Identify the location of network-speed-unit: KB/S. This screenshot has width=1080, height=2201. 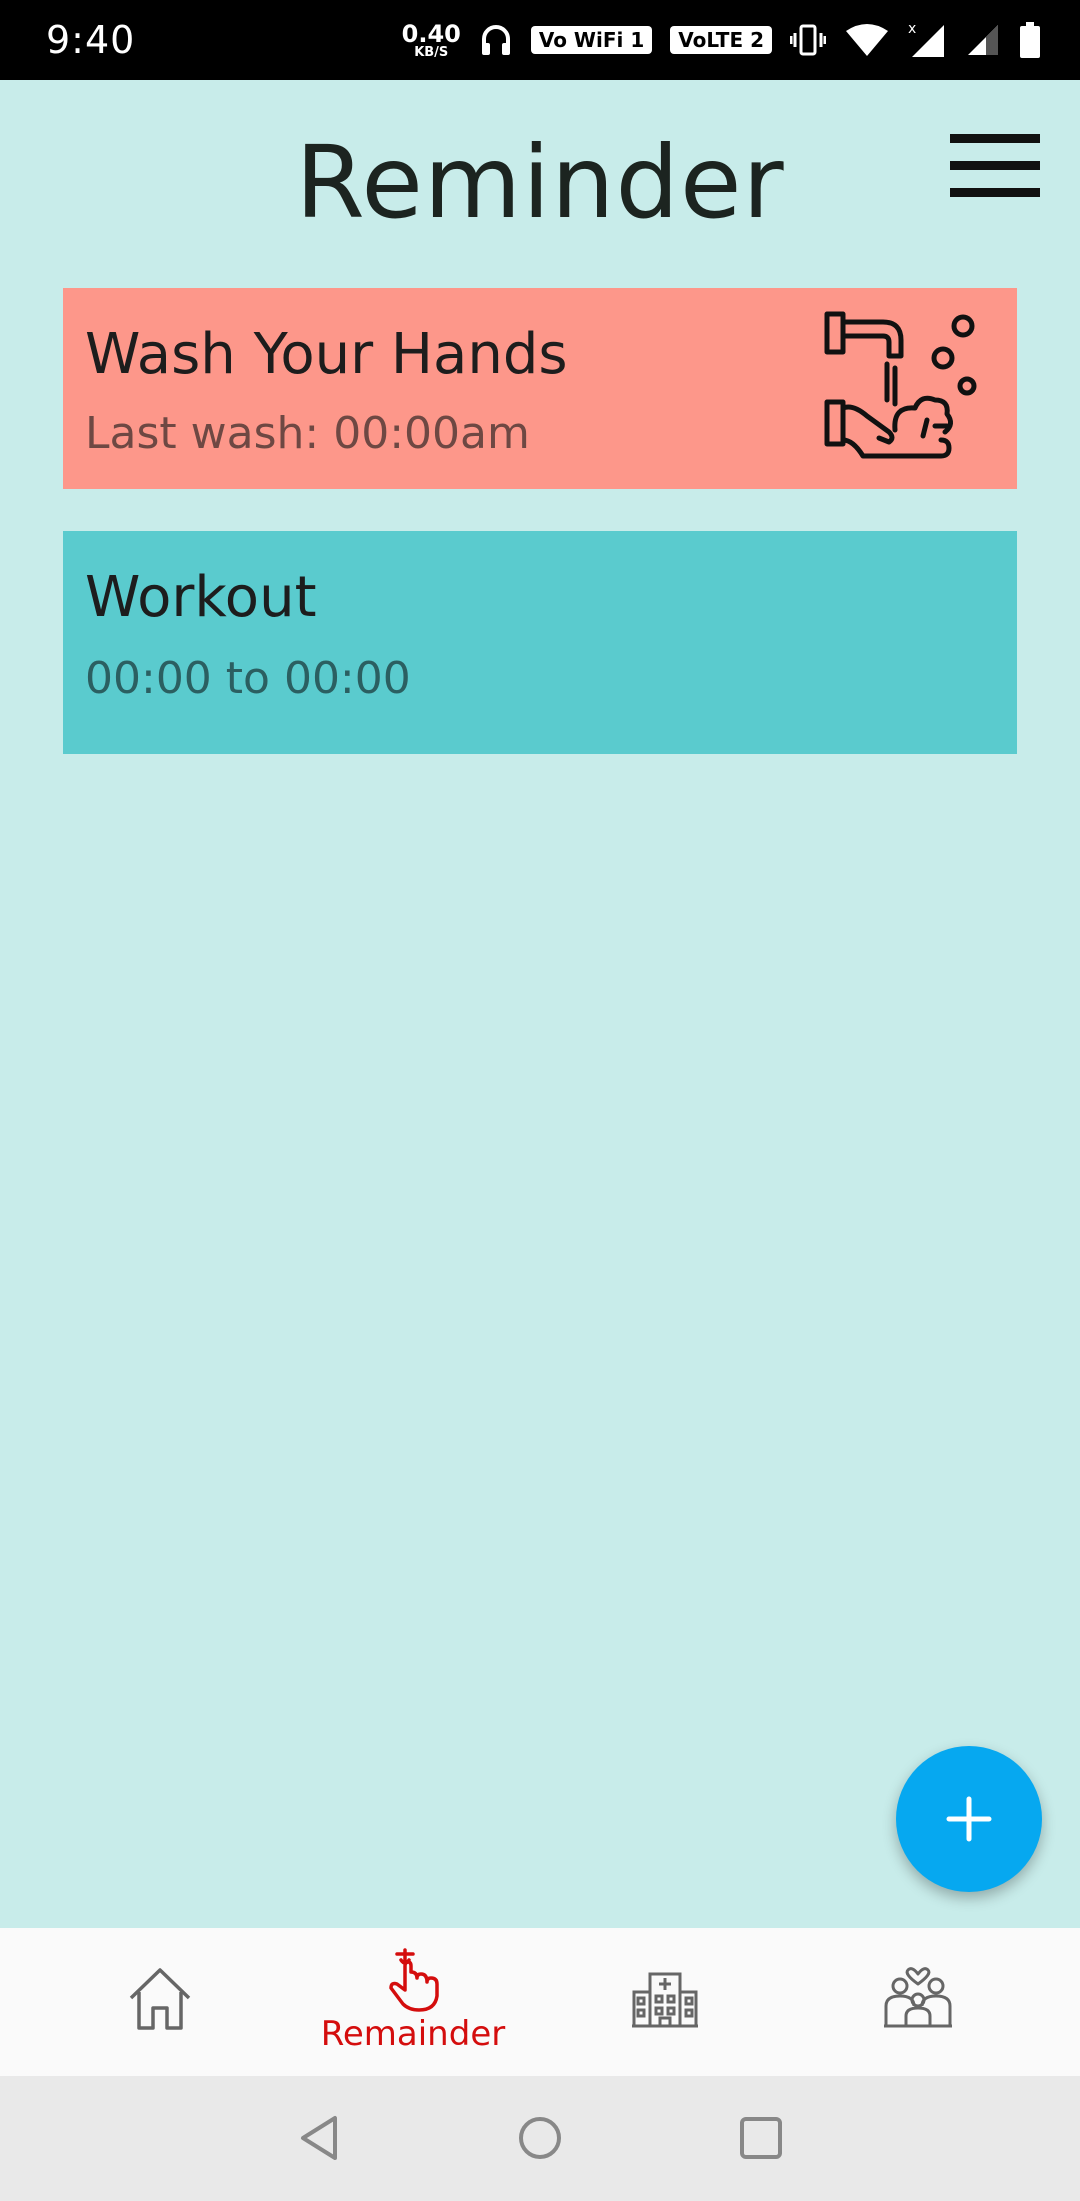
(431, 52).